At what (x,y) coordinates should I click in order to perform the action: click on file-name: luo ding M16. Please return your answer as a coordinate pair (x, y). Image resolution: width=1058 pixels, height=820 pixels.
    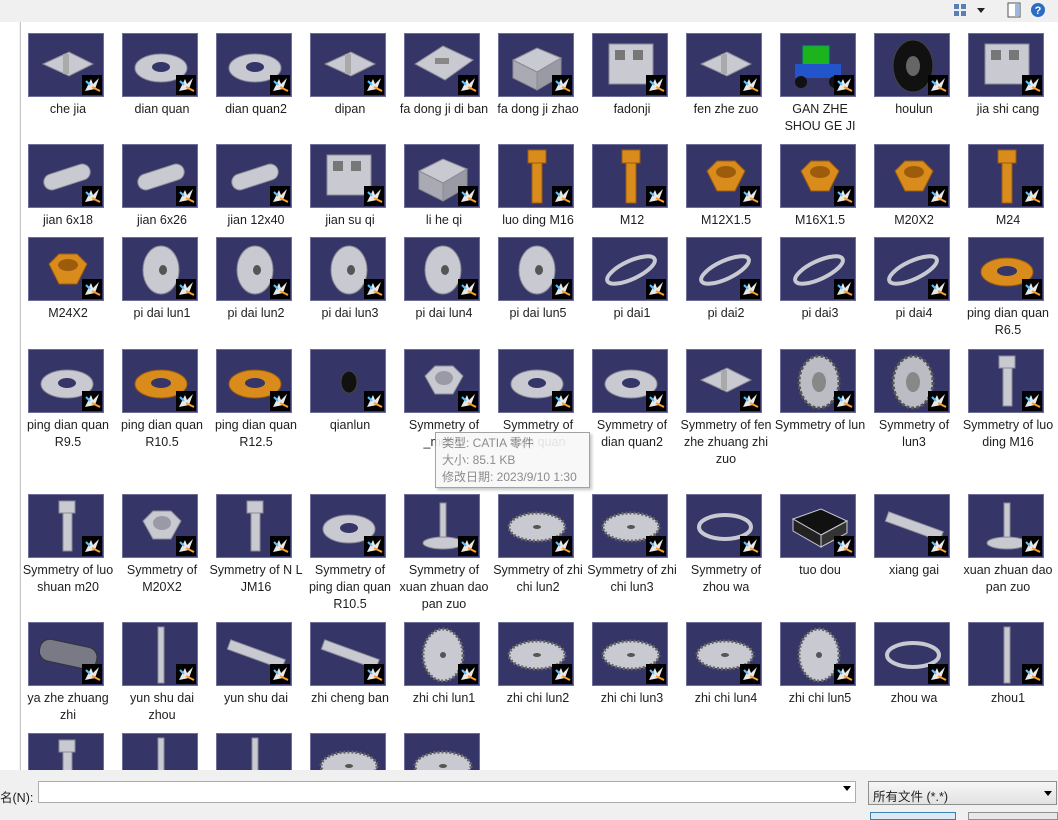
    Looking at the image, I should click on (538, 220).